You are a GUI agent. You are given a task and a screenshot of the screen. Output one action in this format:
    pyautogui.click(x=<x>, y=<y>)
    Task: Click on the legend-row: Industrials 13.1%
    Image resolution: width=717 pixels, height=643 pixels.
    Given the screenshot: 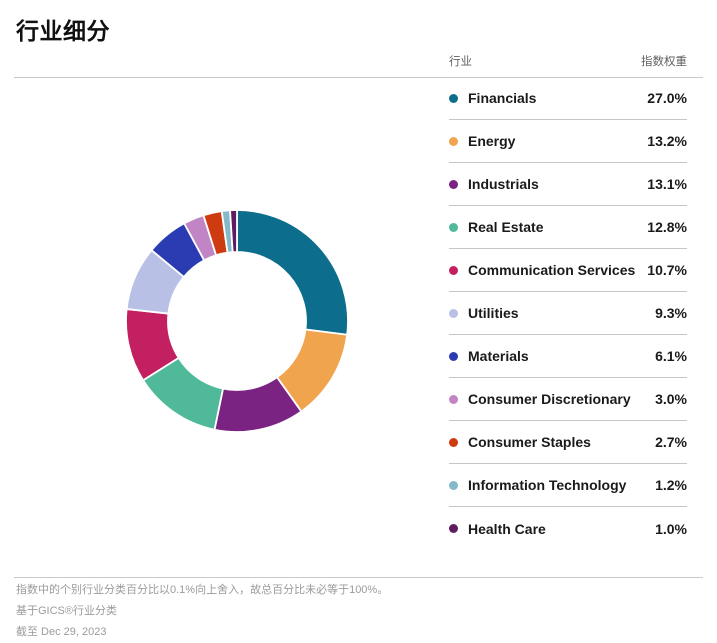 What is the action you would take?
    pyautogui.click(x=568, y=184)
    